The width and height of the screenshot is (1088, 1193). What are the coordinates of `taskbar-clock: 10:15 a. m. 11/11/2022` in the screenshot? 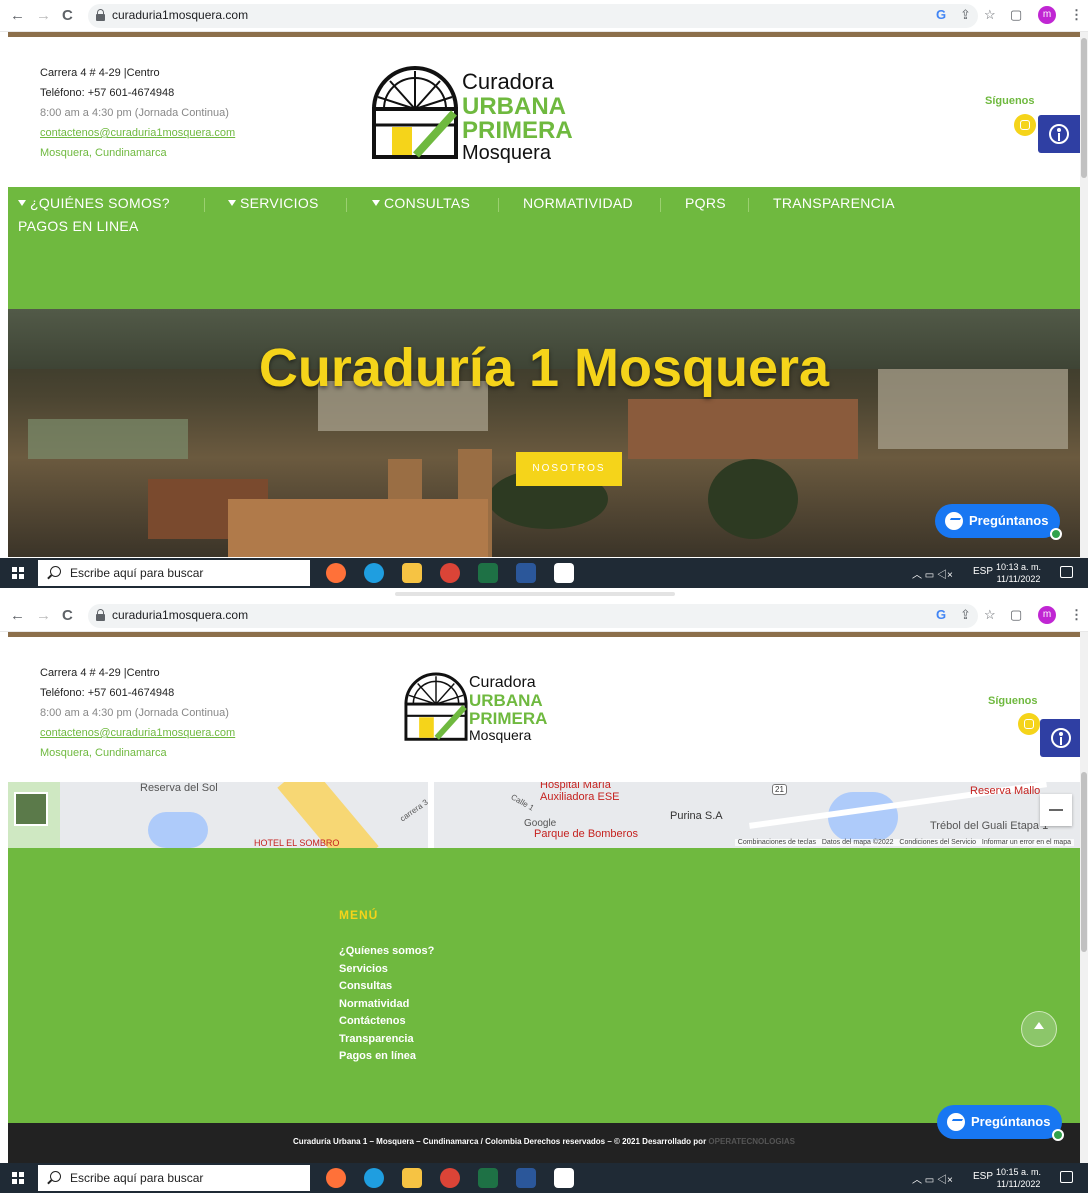 It's located at (1018, 1178).